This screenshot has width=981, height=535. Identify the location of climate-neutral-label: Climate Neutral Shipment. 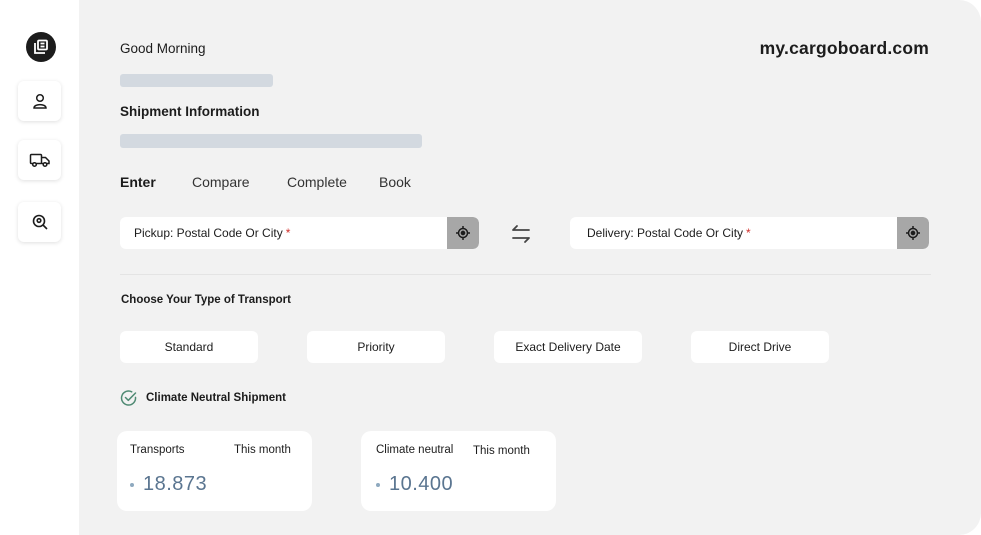
(216, 398).